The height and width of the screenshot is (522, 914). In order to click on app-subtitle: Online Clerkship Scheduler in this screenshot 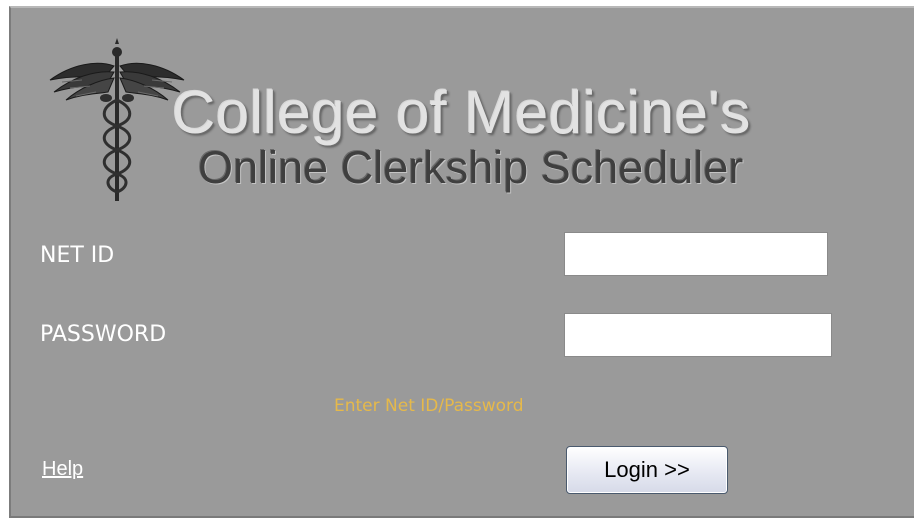, I will do `click(471, 167)`.